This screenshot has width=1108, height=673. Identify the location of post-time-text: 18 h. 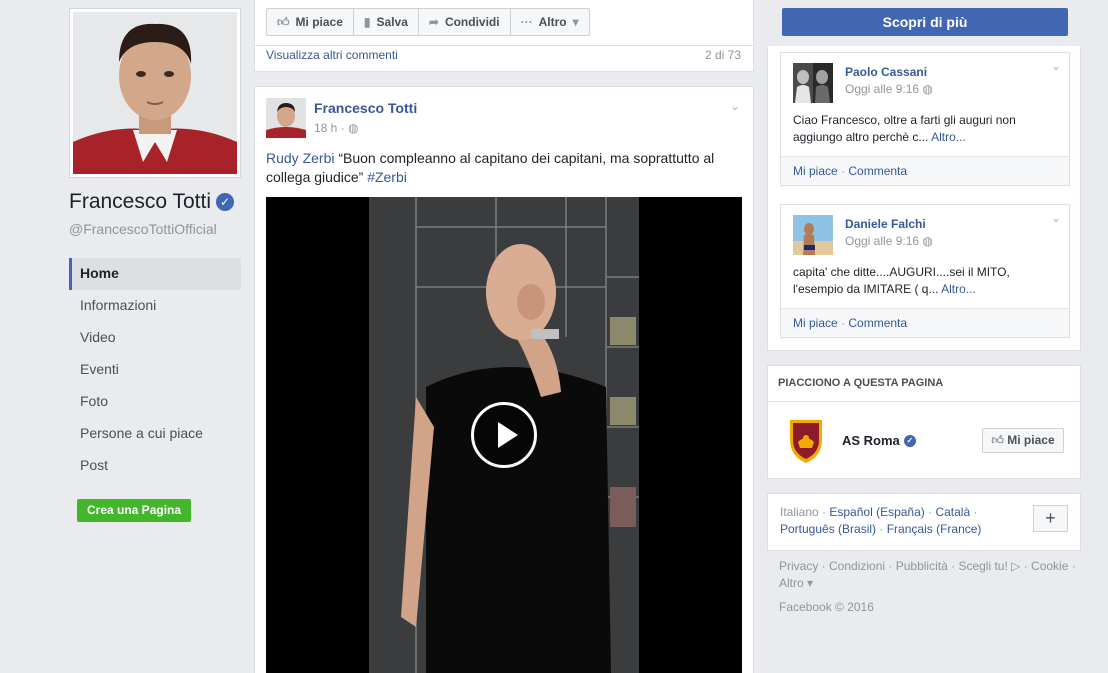
(326, 128).